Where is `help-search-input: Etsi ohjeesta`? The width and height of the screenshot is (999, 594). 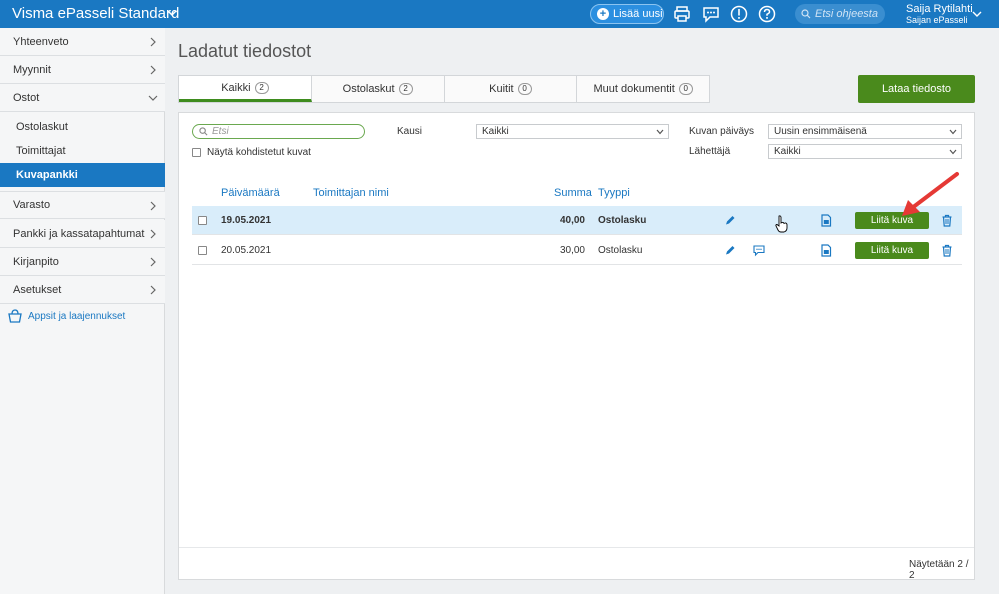
help-search-input: Etsi ohjeesta is located at coordinates (840, 14).